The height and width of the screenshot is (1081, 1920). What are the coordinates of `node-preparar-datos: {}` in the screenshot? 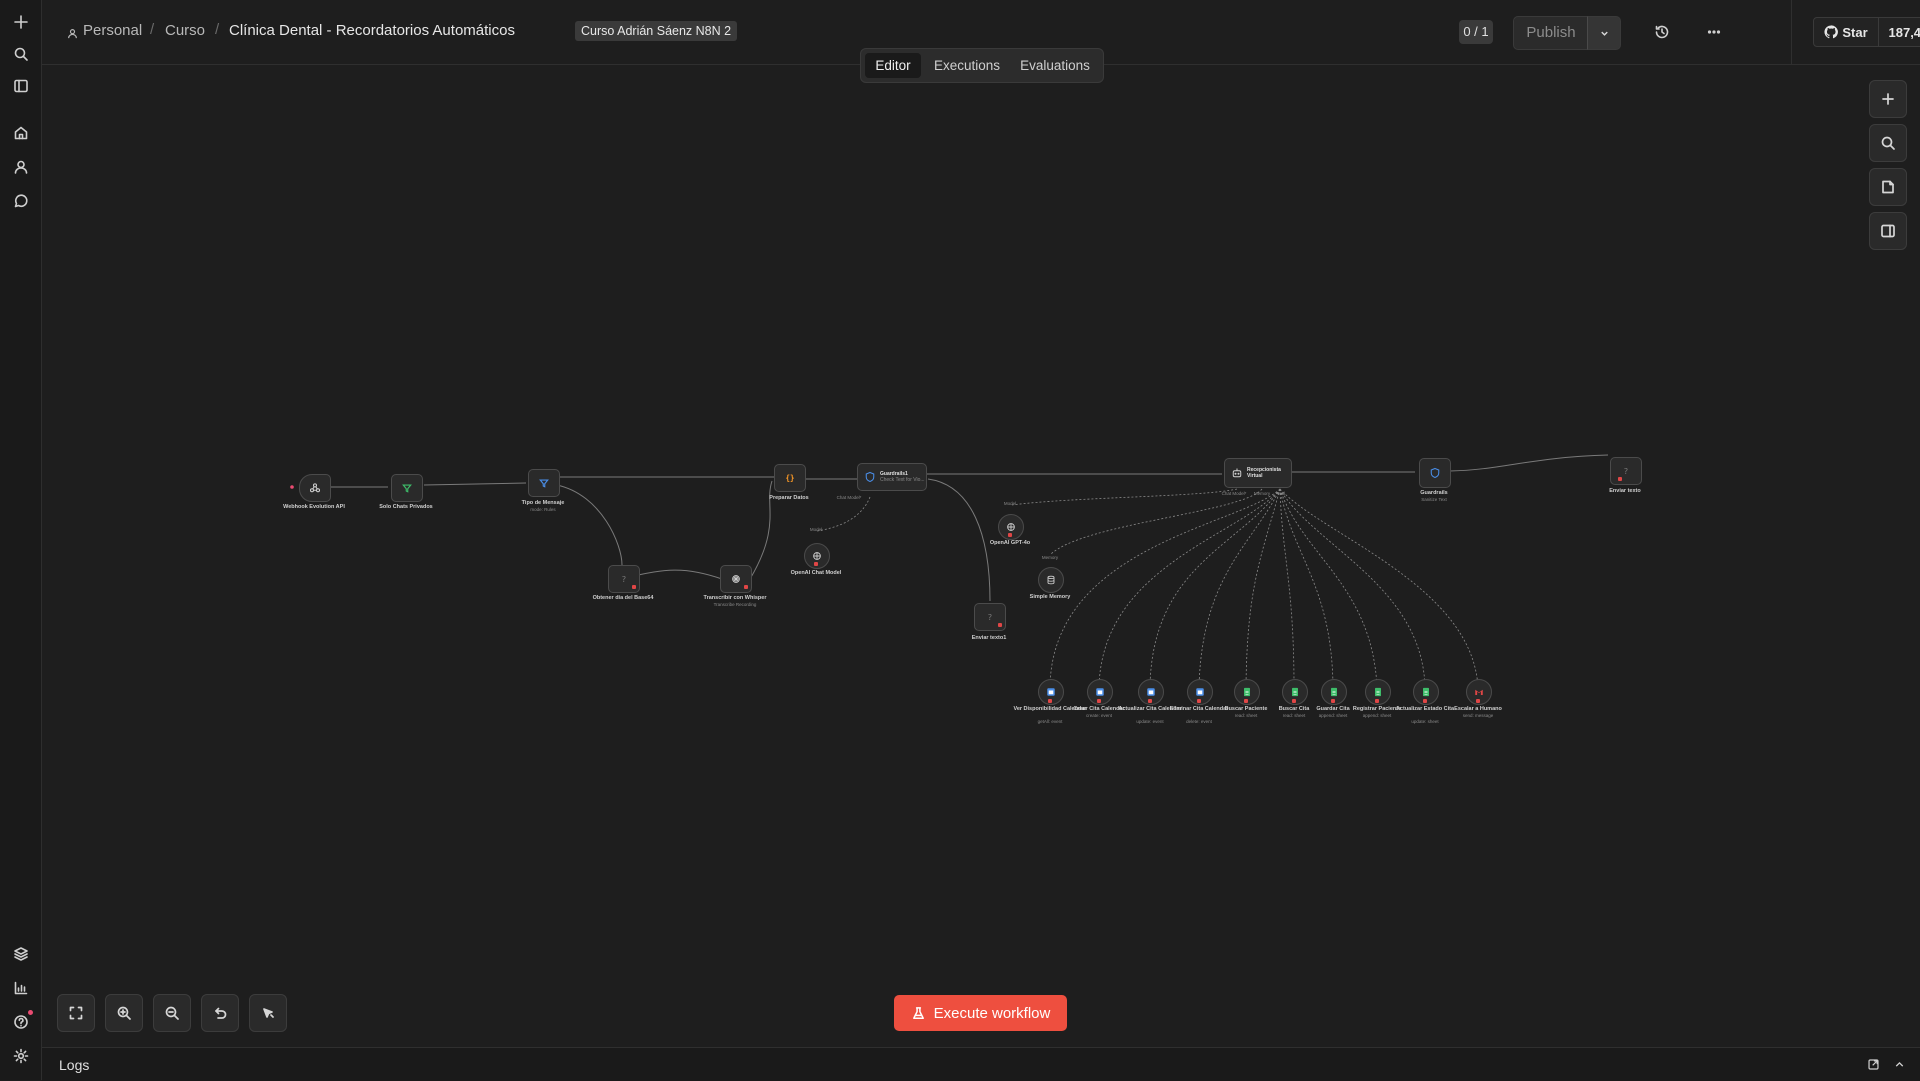 It's located at (790, 478).